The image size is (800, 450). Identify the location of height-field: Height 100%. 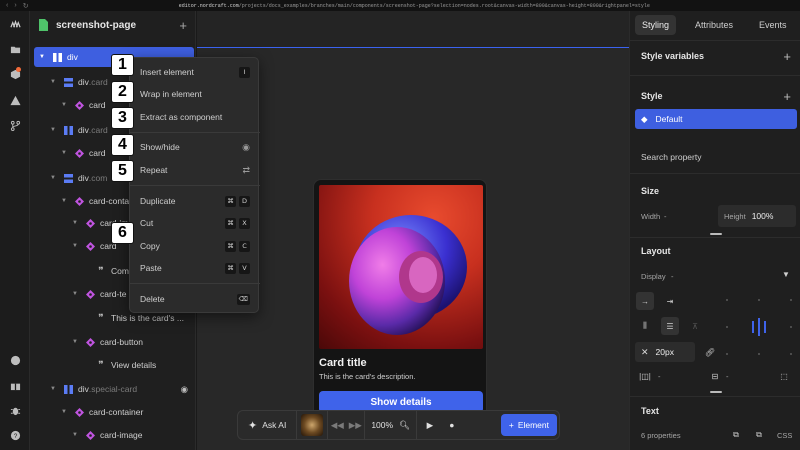
(757, 216).